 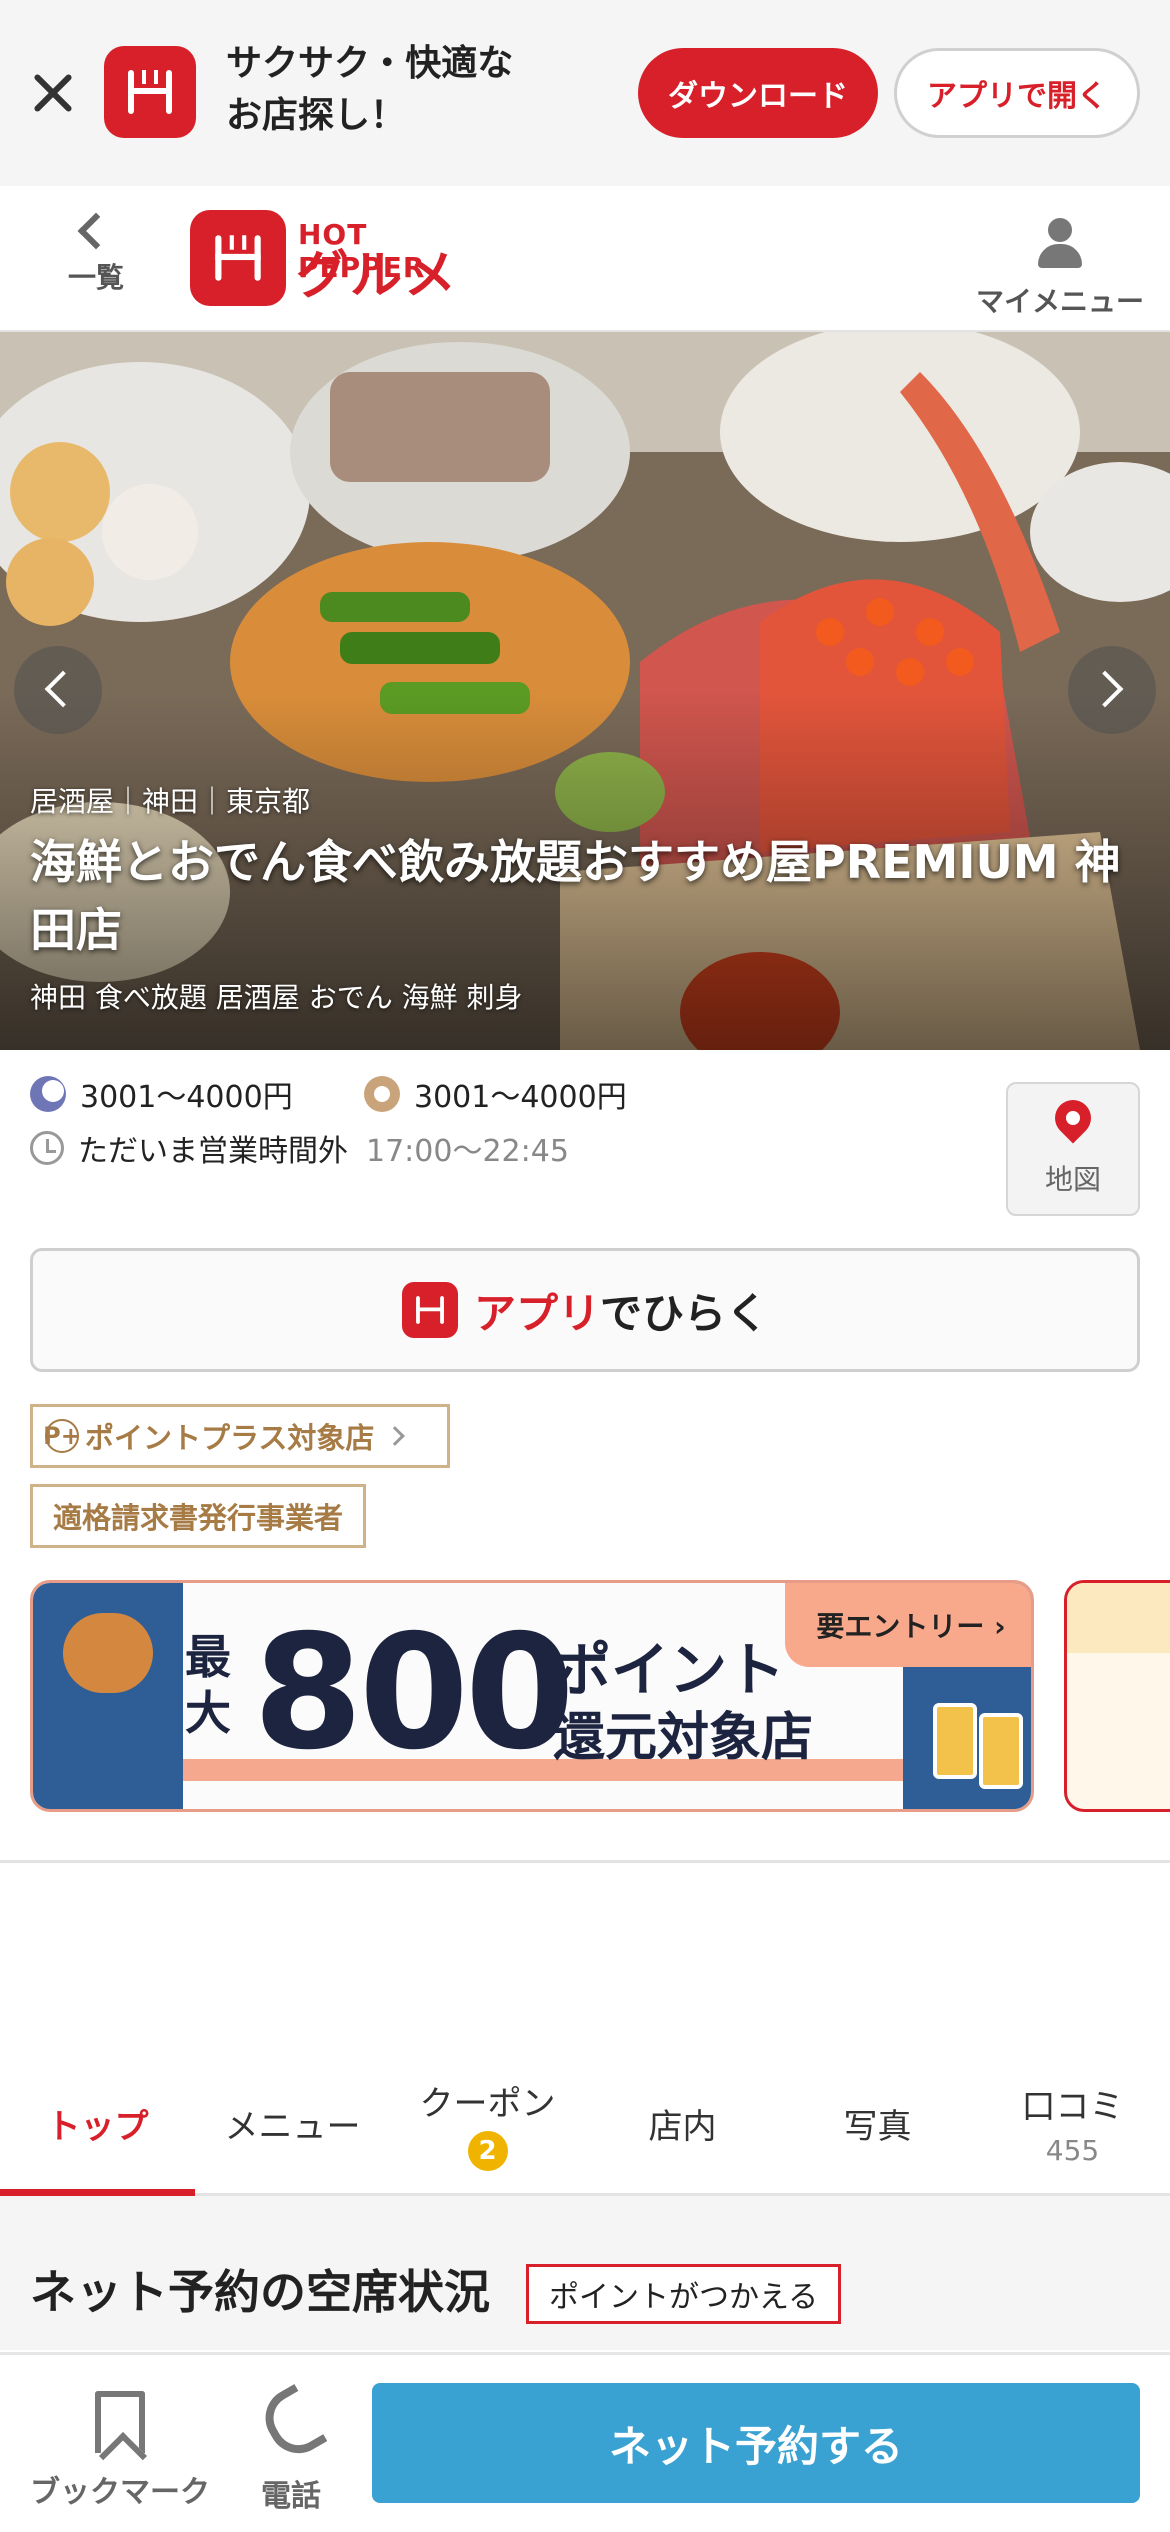 I want to click on app-banner-line2: お店探し！, so click(x=316, y=115).